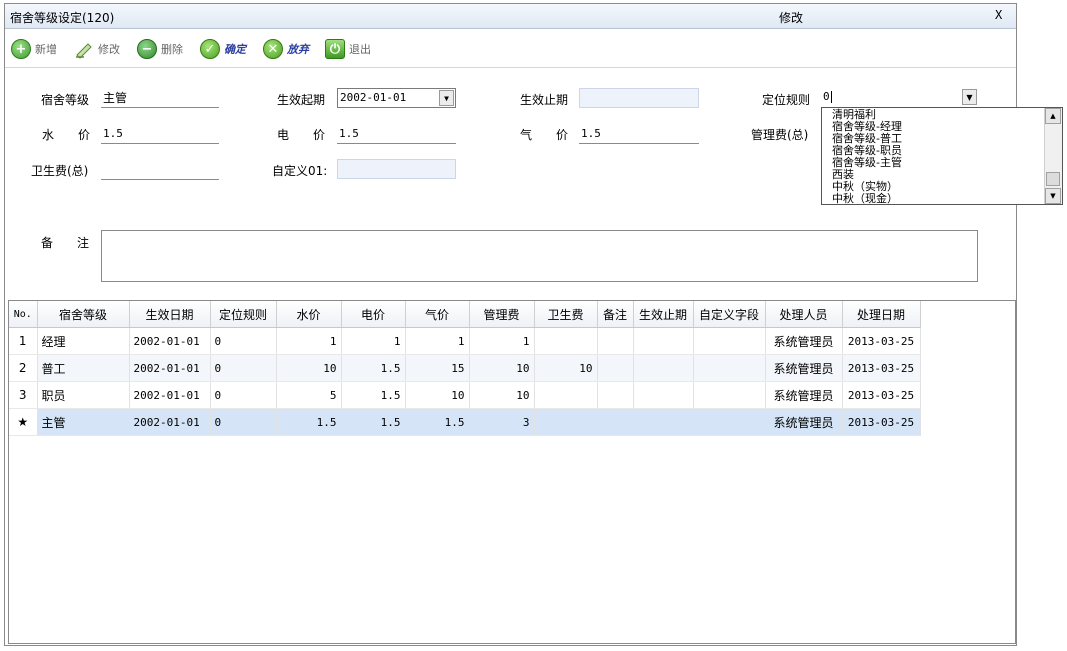 The image size is (1067, 651). What do you see at coordinates (243, 314) in the screenshot?
I see `col-header-rule: 定位规则` at bounding box center [243, 314].